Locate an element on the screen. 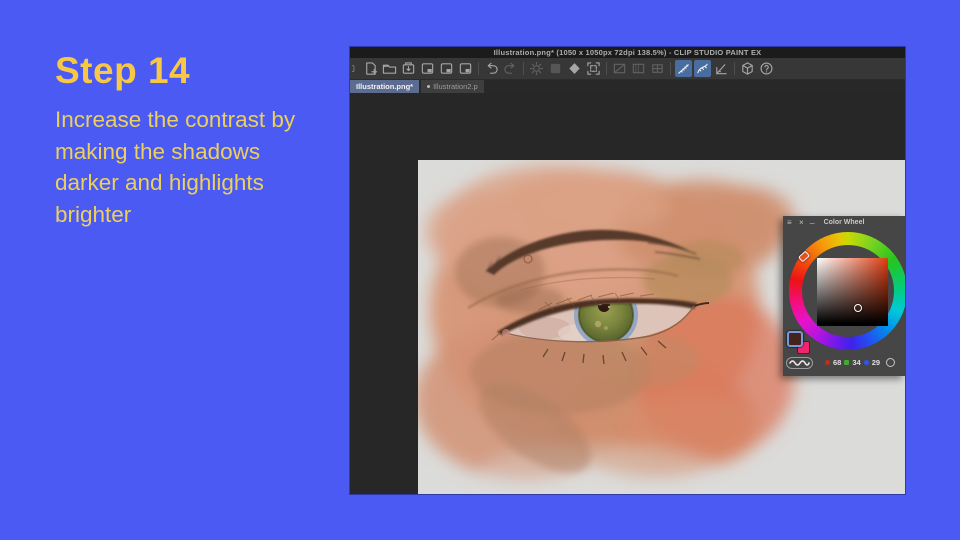 Image resolution: width=960 pixels, height=540 pixels. green-channel-value: 34 is located at coordinates (856, 362).